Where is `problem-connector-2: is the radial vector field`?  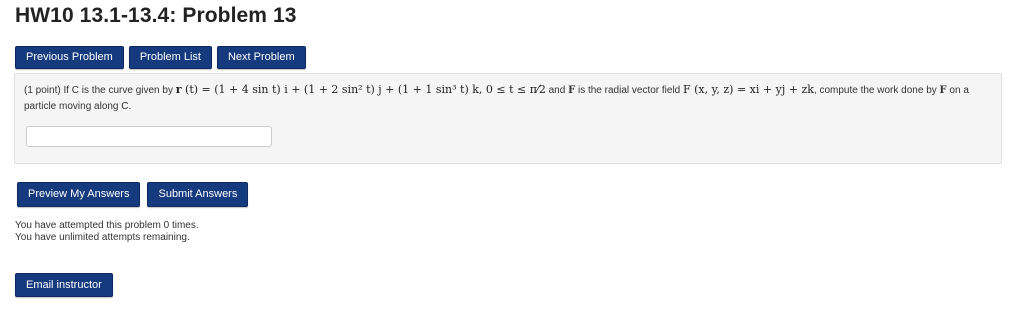 problem-connector-2: is the radial vector field is located at coordinates (629, 90).